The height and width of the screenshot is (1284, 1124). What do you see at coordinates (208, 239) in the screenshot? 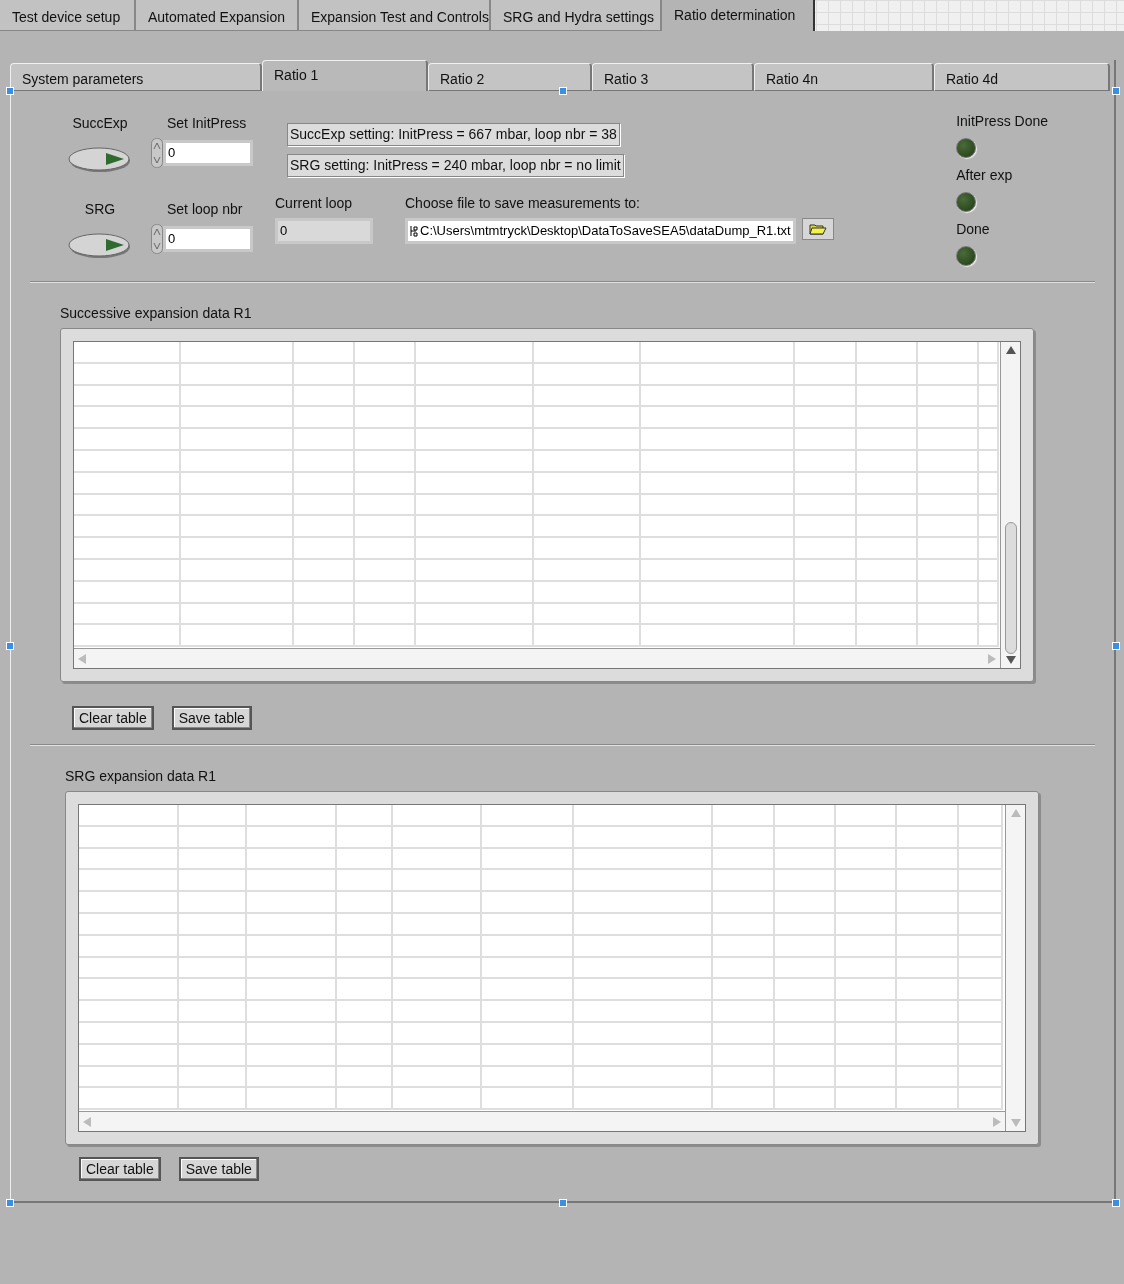
I see `numeric-field: 0` at bounding box center [208, 239].